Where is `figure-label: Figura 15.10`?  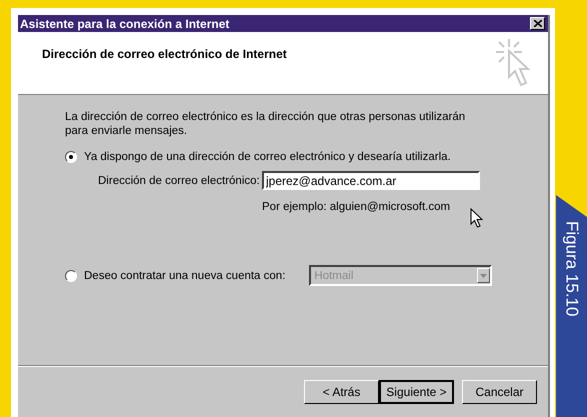
figure-label: Figura 15.10 is located at coordinates (572, 268).